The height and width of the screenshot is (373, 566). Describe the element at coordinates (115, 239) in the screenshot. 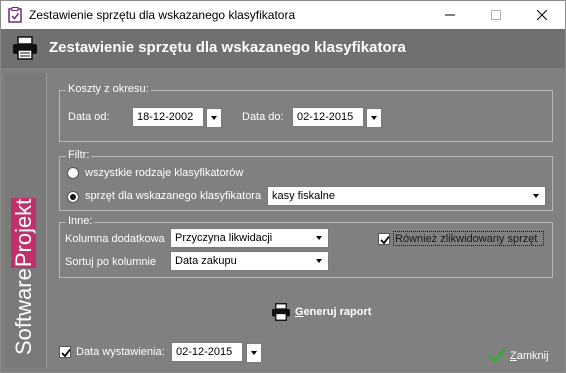

I see `extra-column-label: Kolumna dodatkowa` at that location.